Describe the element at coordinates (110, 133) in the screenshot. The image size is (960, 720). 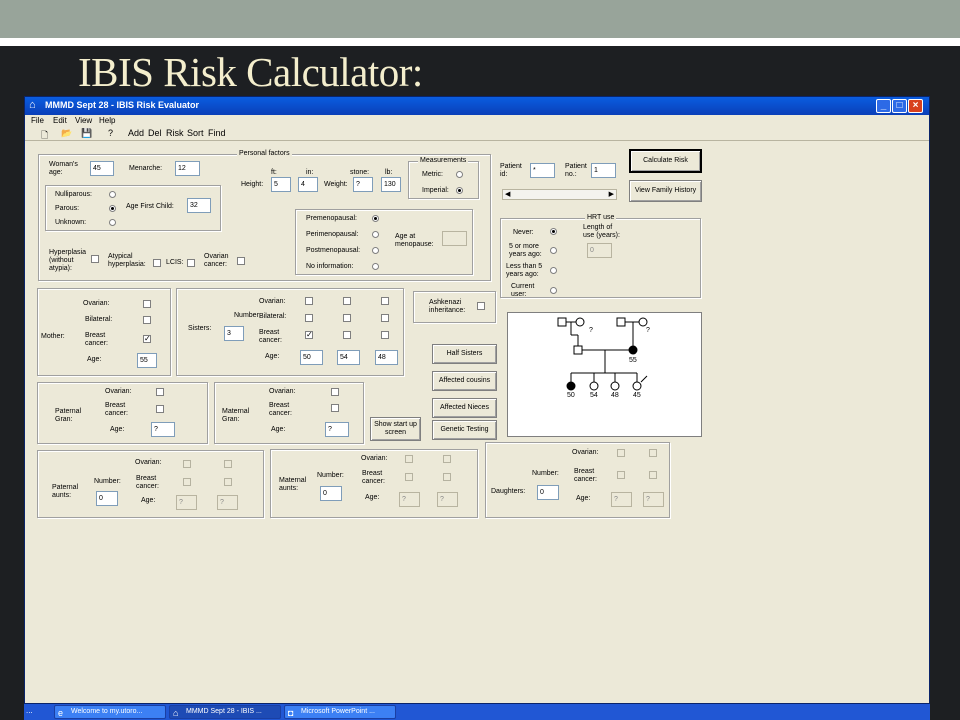
I see `help-icon: ?` at that location.